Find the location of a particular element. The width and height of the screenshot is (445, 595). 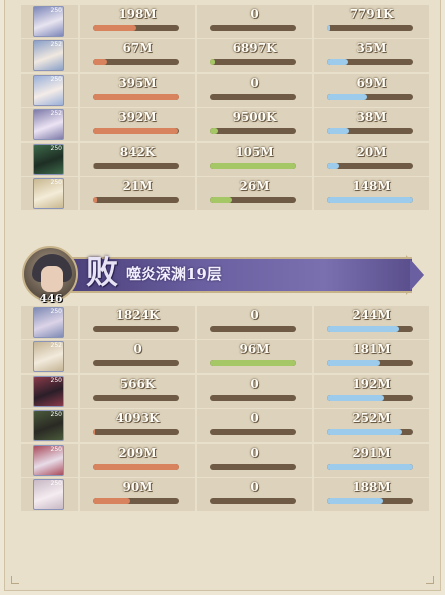

damage-taken-value: 252M is located at coordinates (371, 418).